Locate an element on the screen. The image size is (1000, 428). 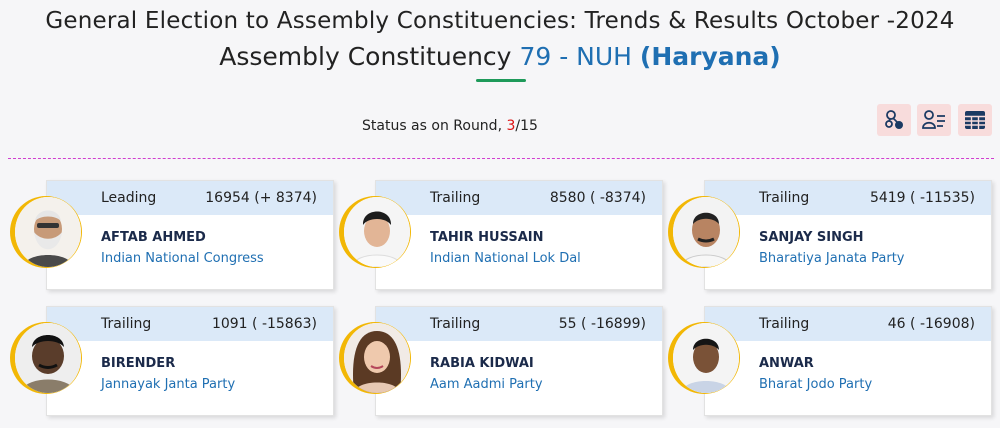
network-view-button is located at coordinates (894, 120).